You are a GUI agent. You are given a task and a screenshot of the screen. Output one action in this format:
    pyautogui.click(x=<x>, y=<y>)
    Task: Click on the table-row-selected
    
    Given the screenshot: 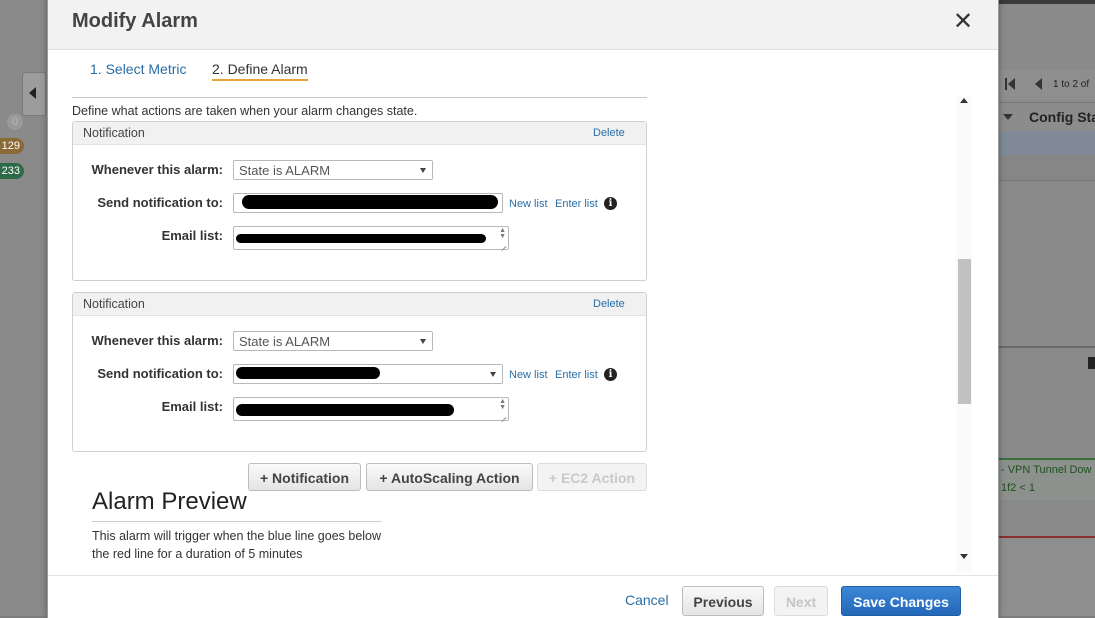 What is the action you would take?
    pyautogui.click(x=1046, y=143)
    